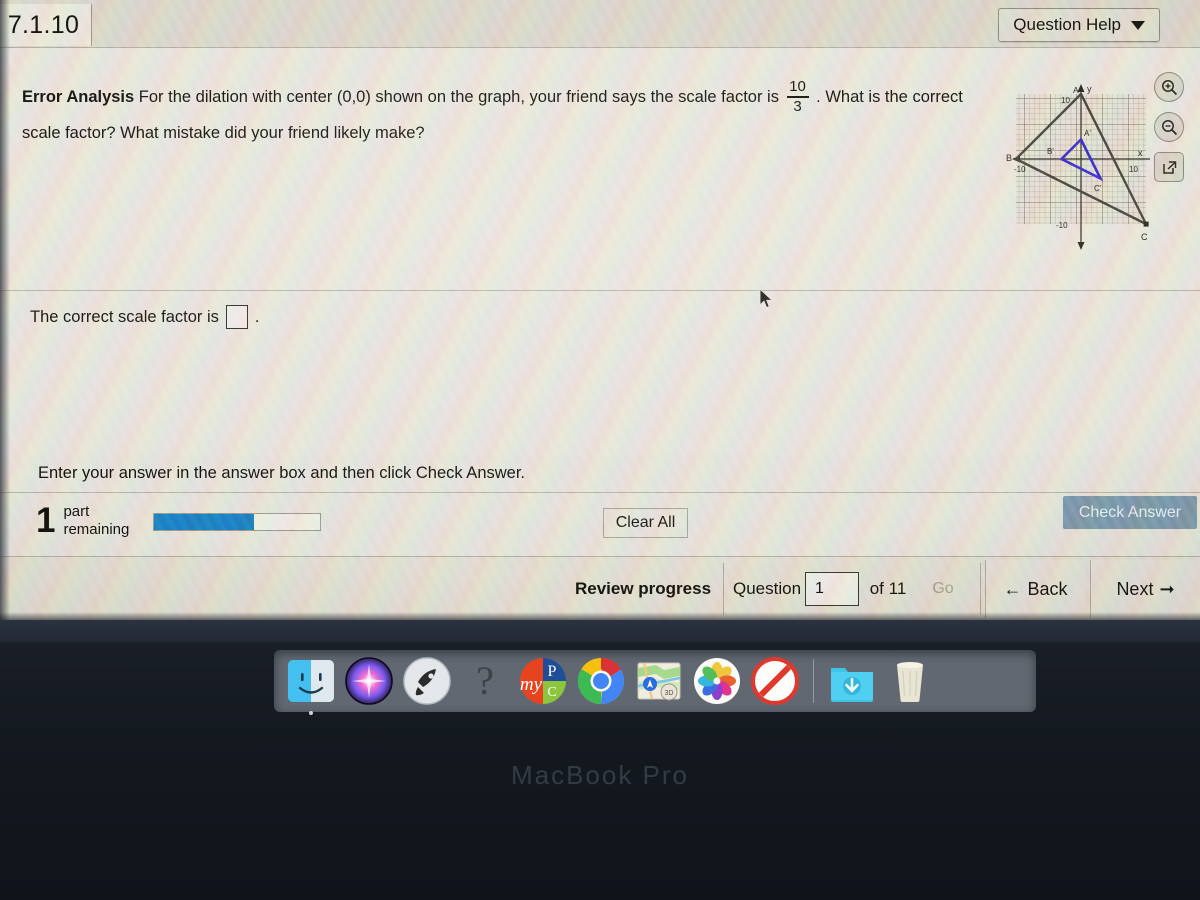 The height and width of the screenshot is (900, 1200). What do you see at coordinates (427, 681) in the screenshot?
I see `launchpad-icon` at bounding box center [427, 681].